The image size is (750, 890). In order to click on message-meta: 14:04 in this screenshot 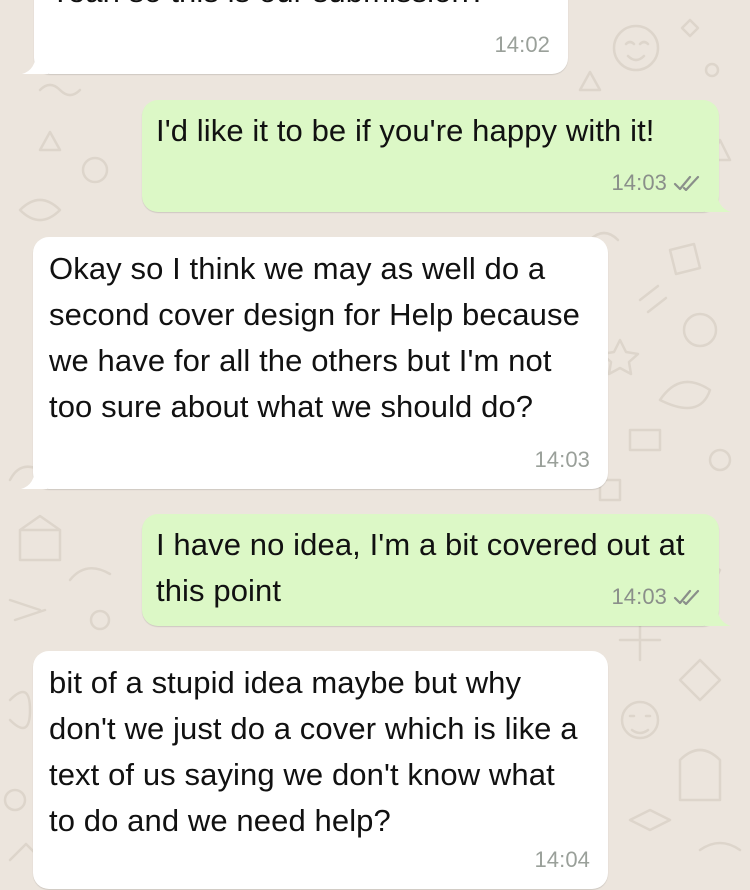, I will do `click(562, 860)`.